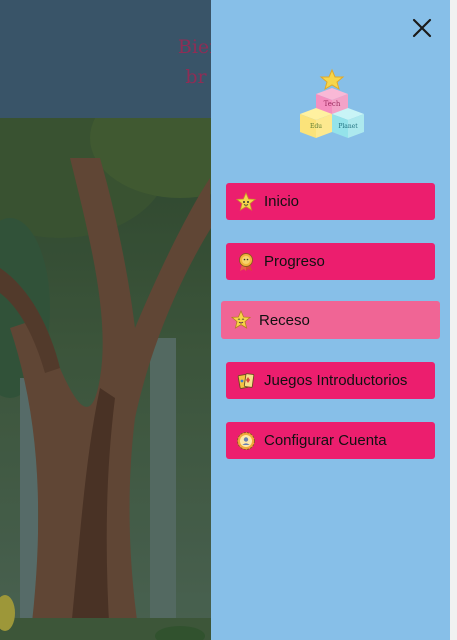  I want to click on menu-label: Juegos Introductorios, so click(336, 380).